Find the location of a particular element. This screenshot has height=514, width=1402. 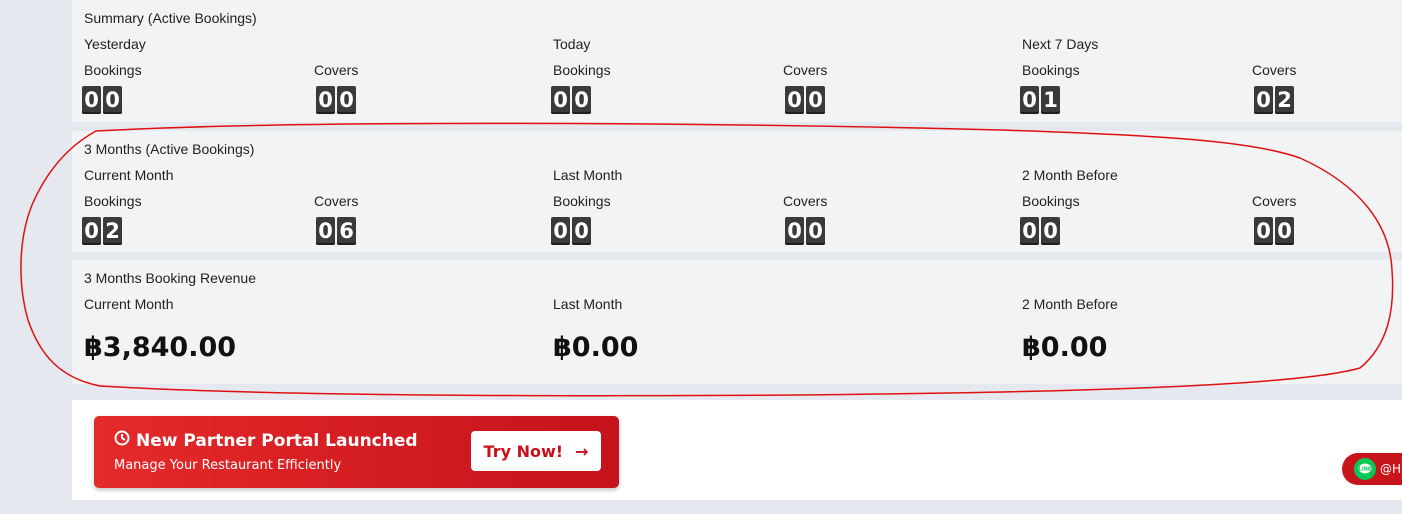

revenue-title: 3 Months Booking Revenue is located at coordinates (170, 278).